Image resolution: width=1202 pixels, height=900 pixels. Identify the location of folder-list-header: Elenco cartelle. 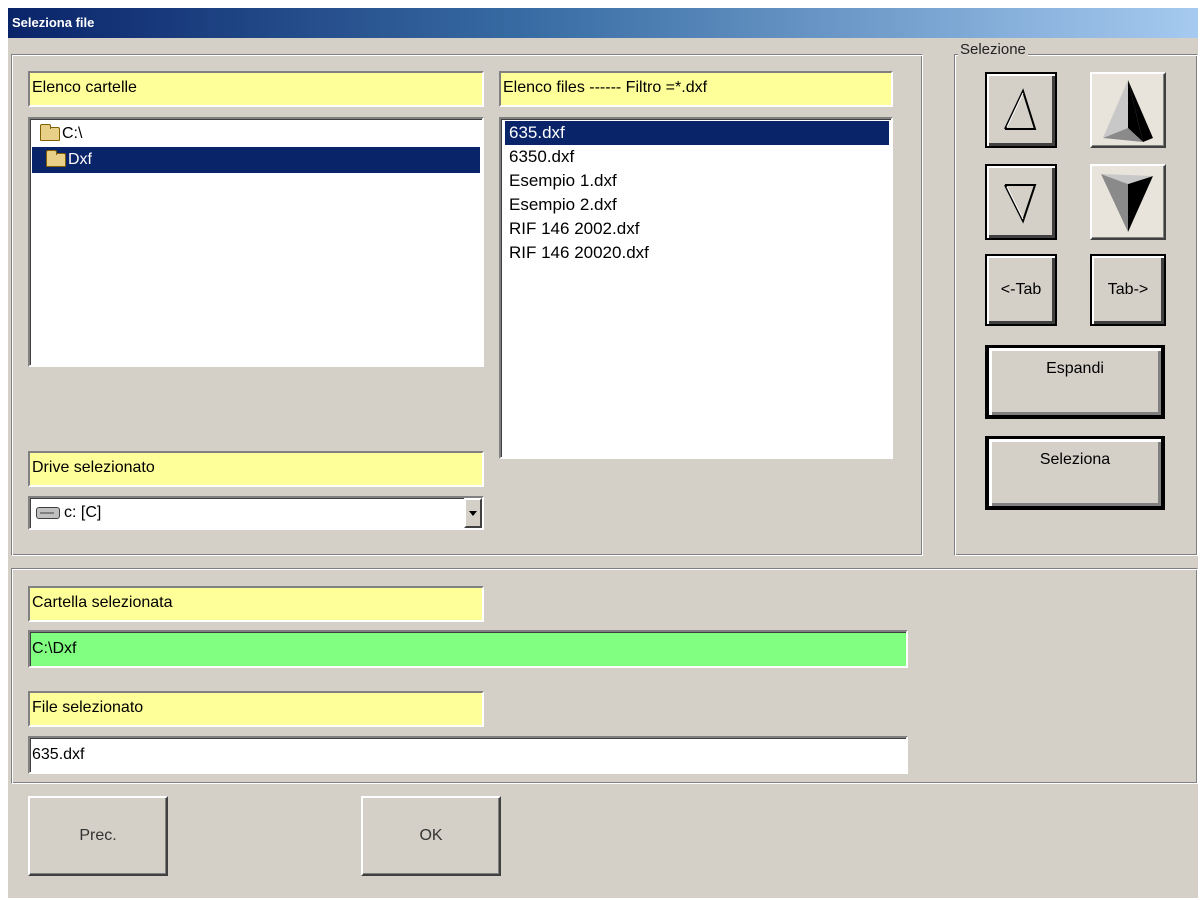
(256, 89).